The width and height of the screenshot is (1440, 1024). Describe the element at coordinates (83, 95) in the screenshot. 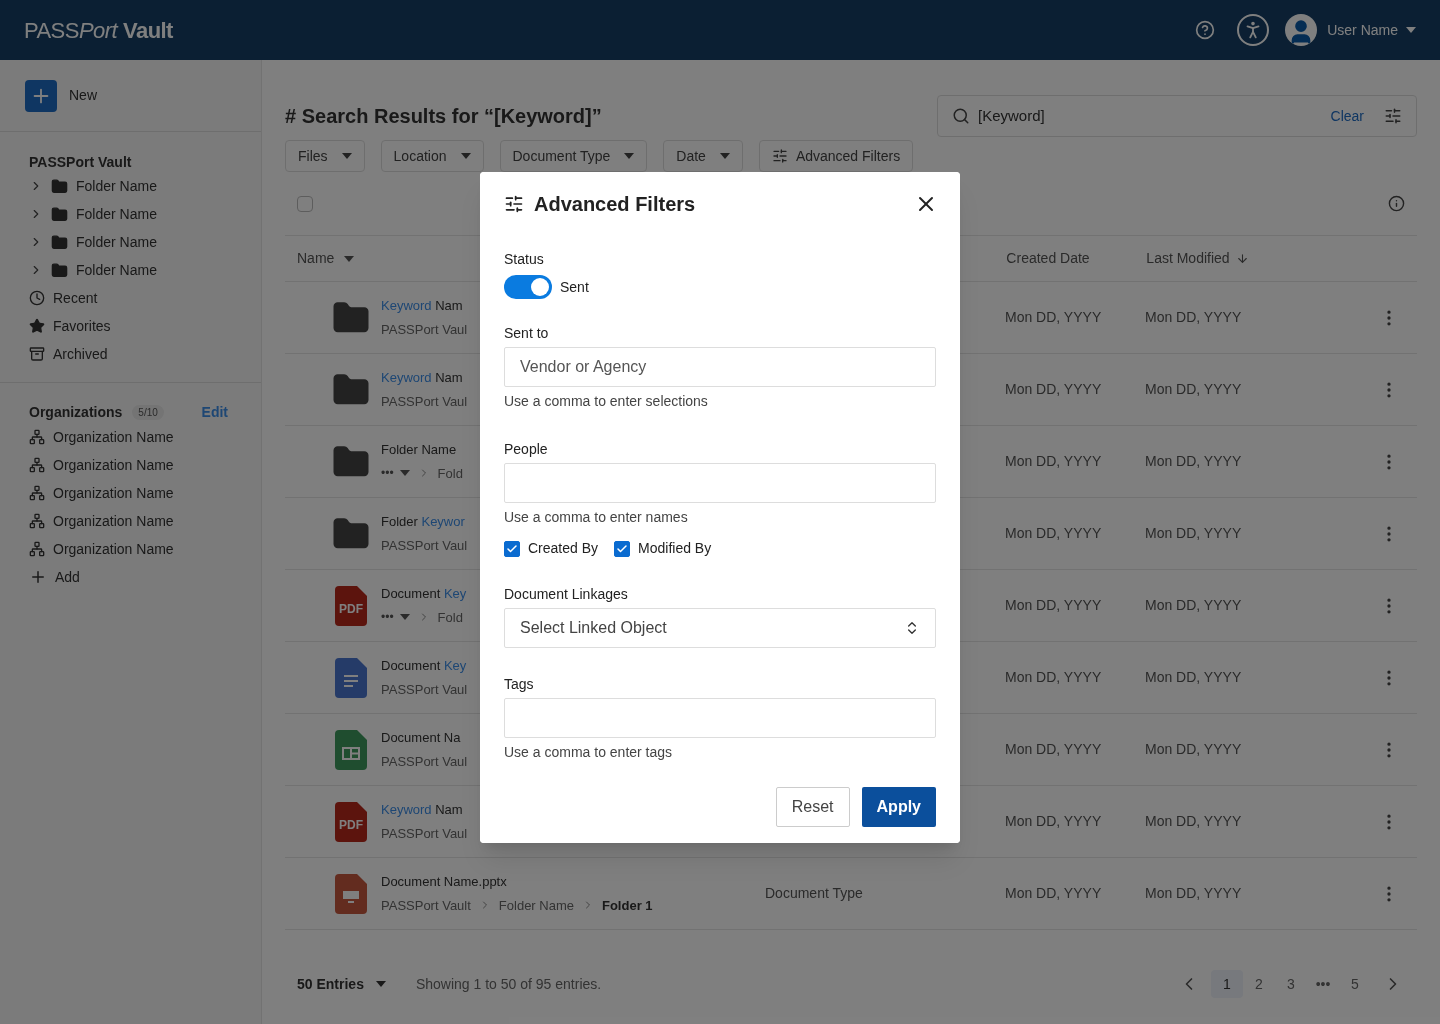

I see `new-label: New` at that location.